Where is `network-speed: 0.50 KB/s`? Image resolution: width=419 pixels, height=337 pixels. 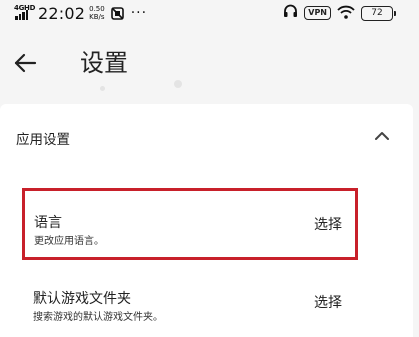 network-speed: 0.50 KB/s is located at coordinates (97, 13).